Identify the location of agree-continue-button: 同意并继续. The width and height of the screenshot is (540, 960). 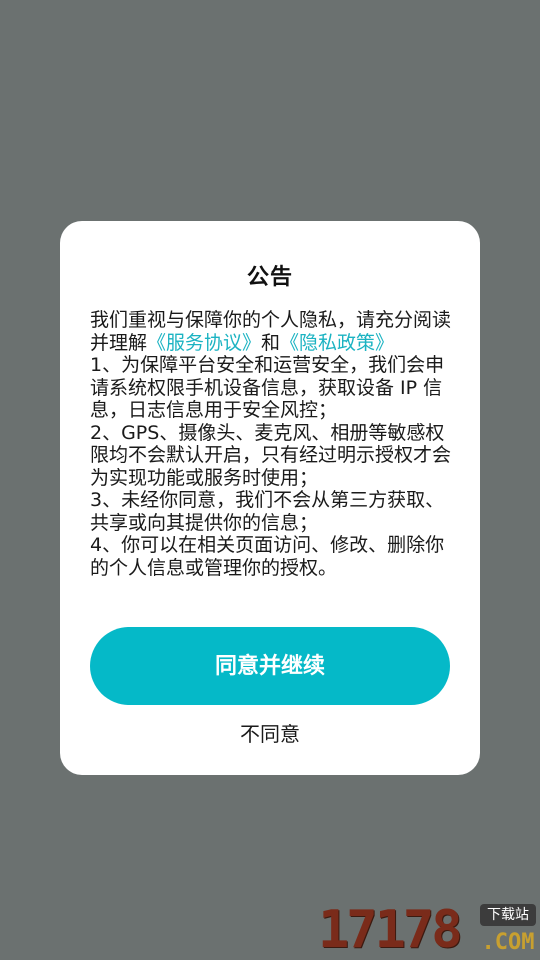
(270, 666).